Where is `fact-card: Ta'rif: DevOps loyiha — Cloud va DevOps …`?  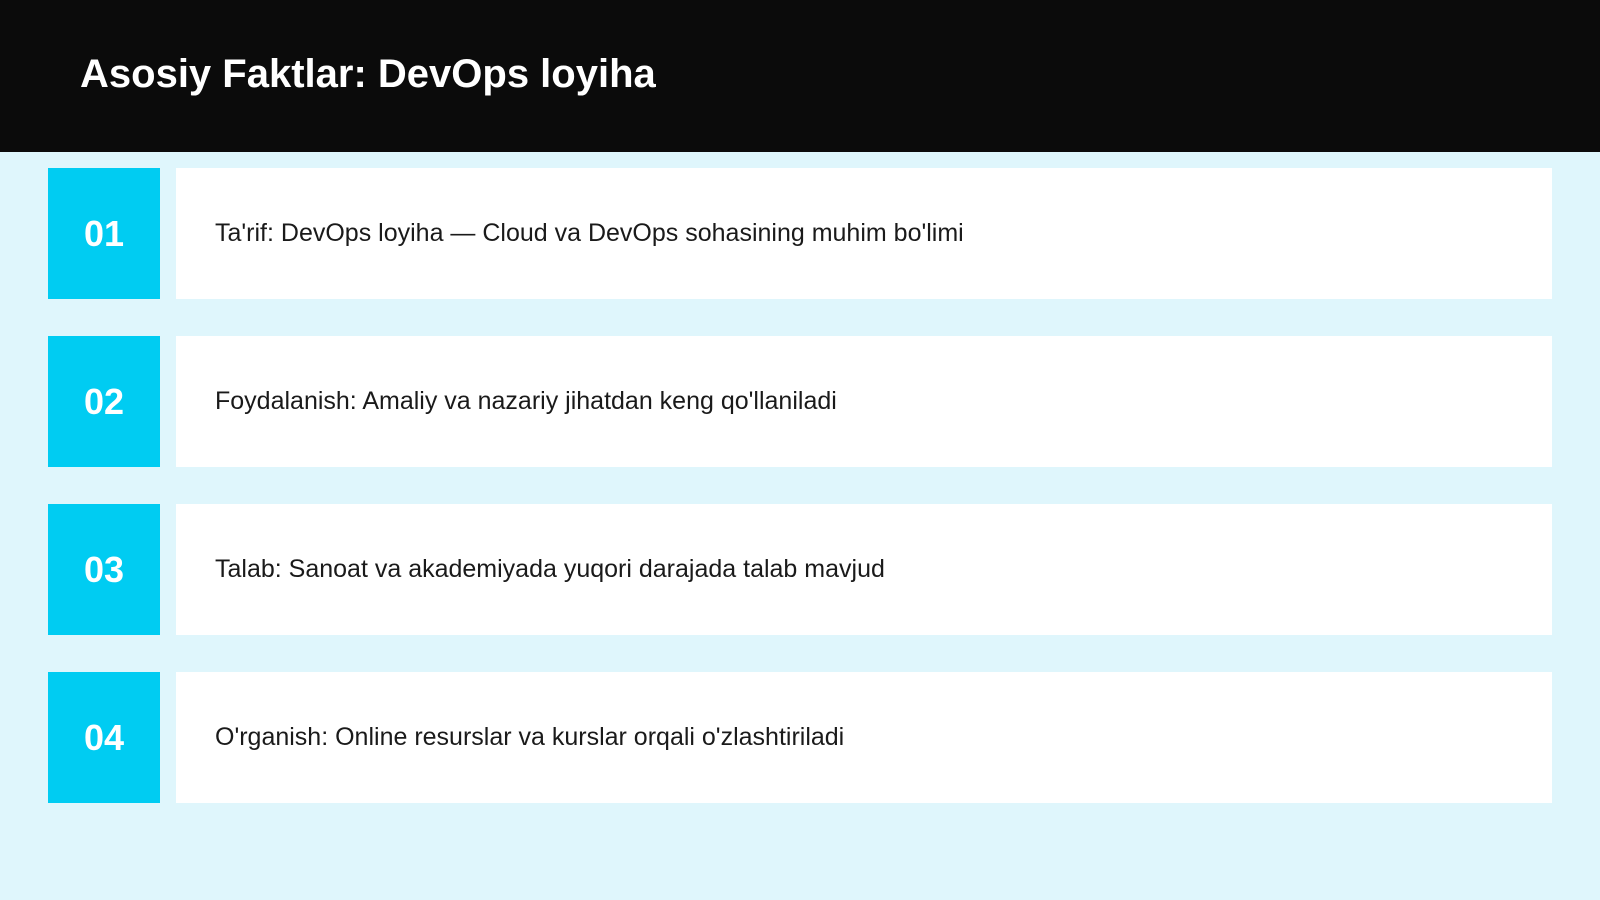 fact-card: Ta'rif: DevOps loyiha — Cloud va DevOps … is located at coordinates (864, 233).